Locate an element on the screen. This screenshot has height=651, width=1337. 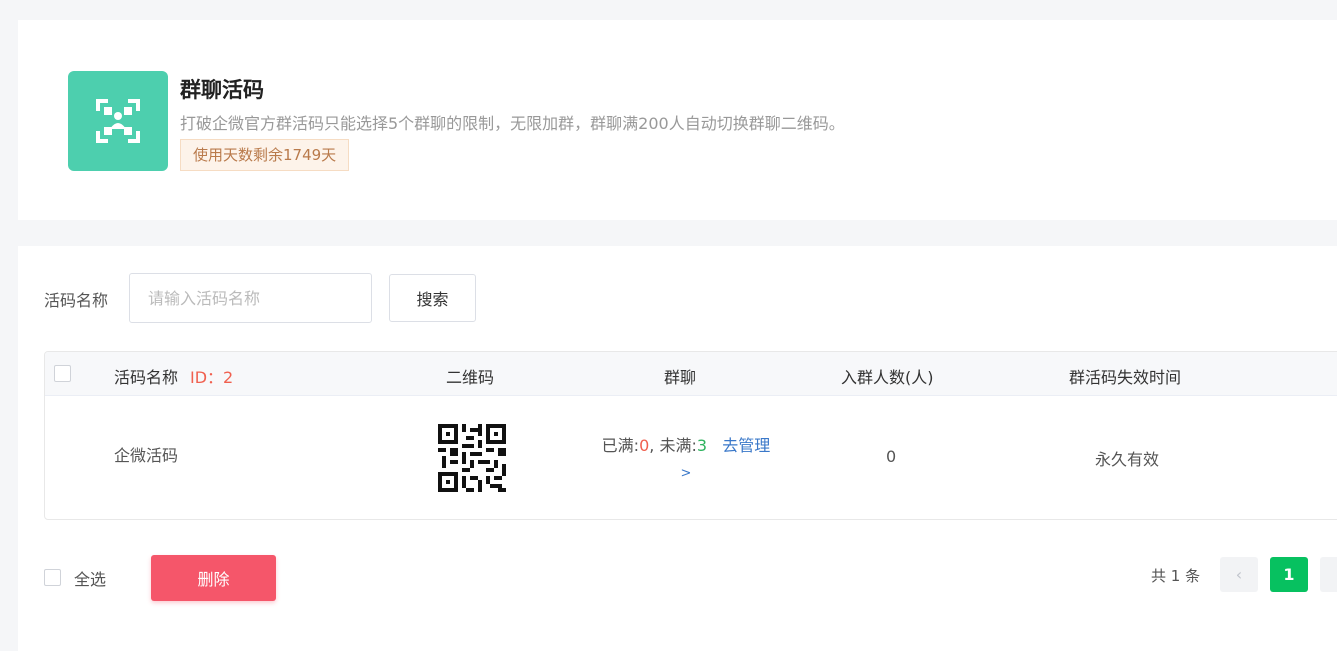
page-1-button: 1 is located at coordinates (1289, 574).